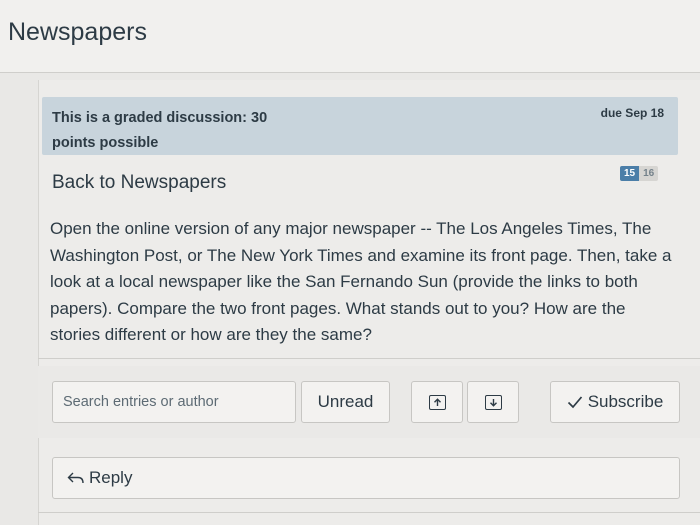 The height and width of the screenshot is (525, 700). I want to click on unread-filter-label: Unread, so click(345, 401).